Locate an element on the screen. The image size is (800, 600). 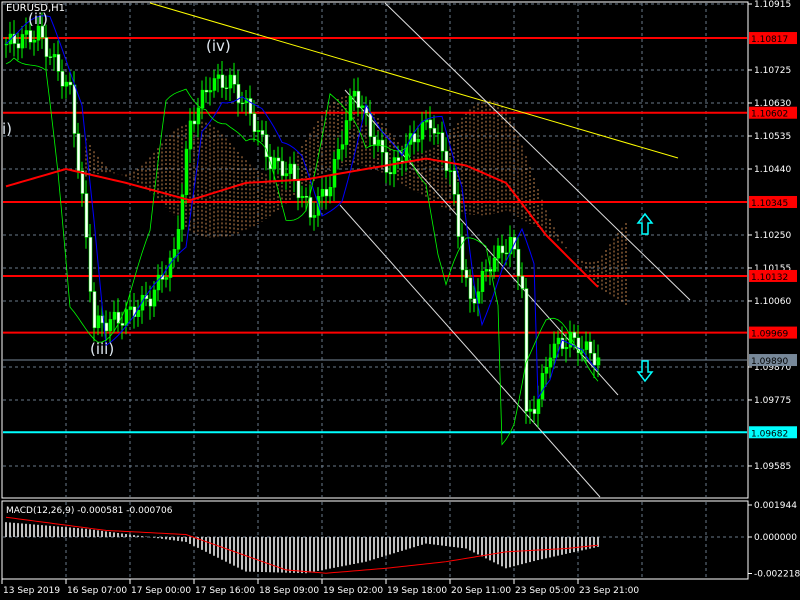
macd-tick-label: -0.002218 is located at coordinates (777, 575).